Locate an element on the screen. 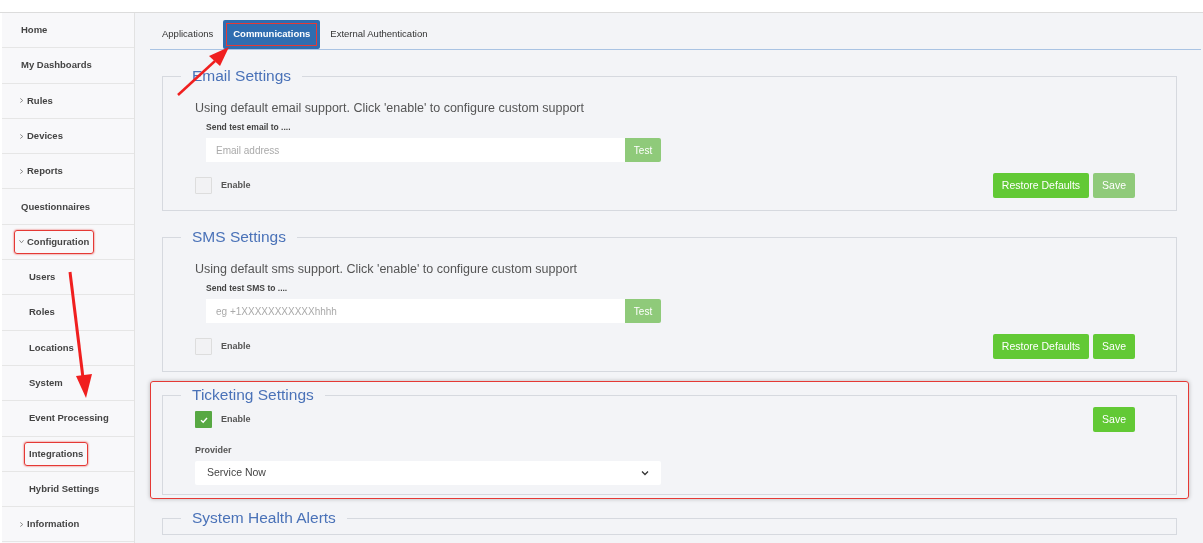  sidebar-item: Users is located at coordinates (42, 277).